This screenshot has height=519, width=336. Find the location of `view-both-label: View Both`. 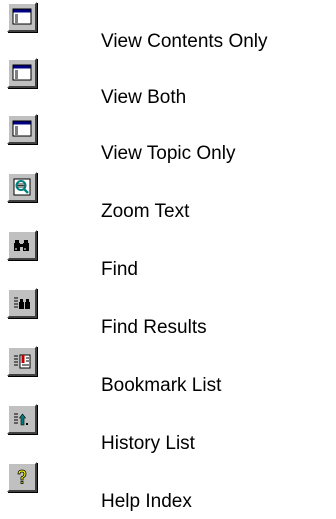

view-both-label: View Both is located at coordinates (144, 97).